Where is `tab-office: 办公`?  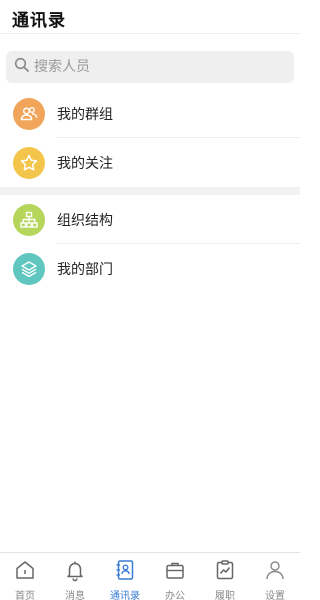
tab-office: 办公 is located at coordinates (175, 576).